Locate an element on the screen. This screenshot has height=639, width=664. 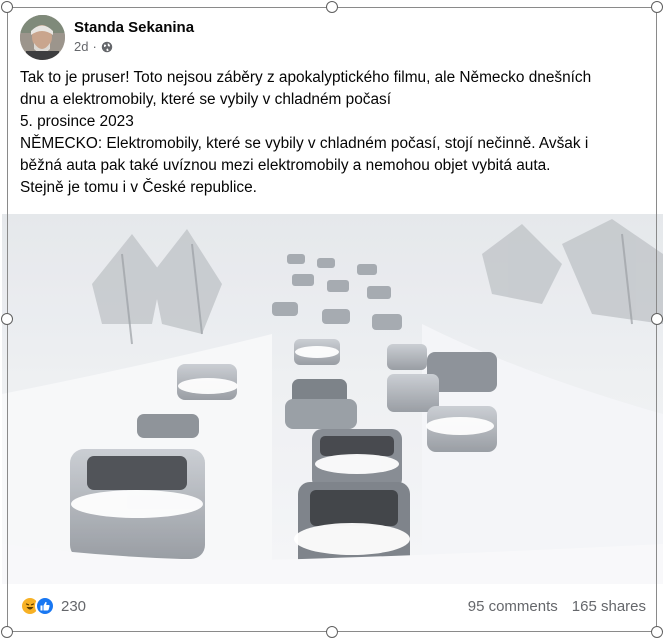
resize-handle-top is located at coordinates (332, 7).